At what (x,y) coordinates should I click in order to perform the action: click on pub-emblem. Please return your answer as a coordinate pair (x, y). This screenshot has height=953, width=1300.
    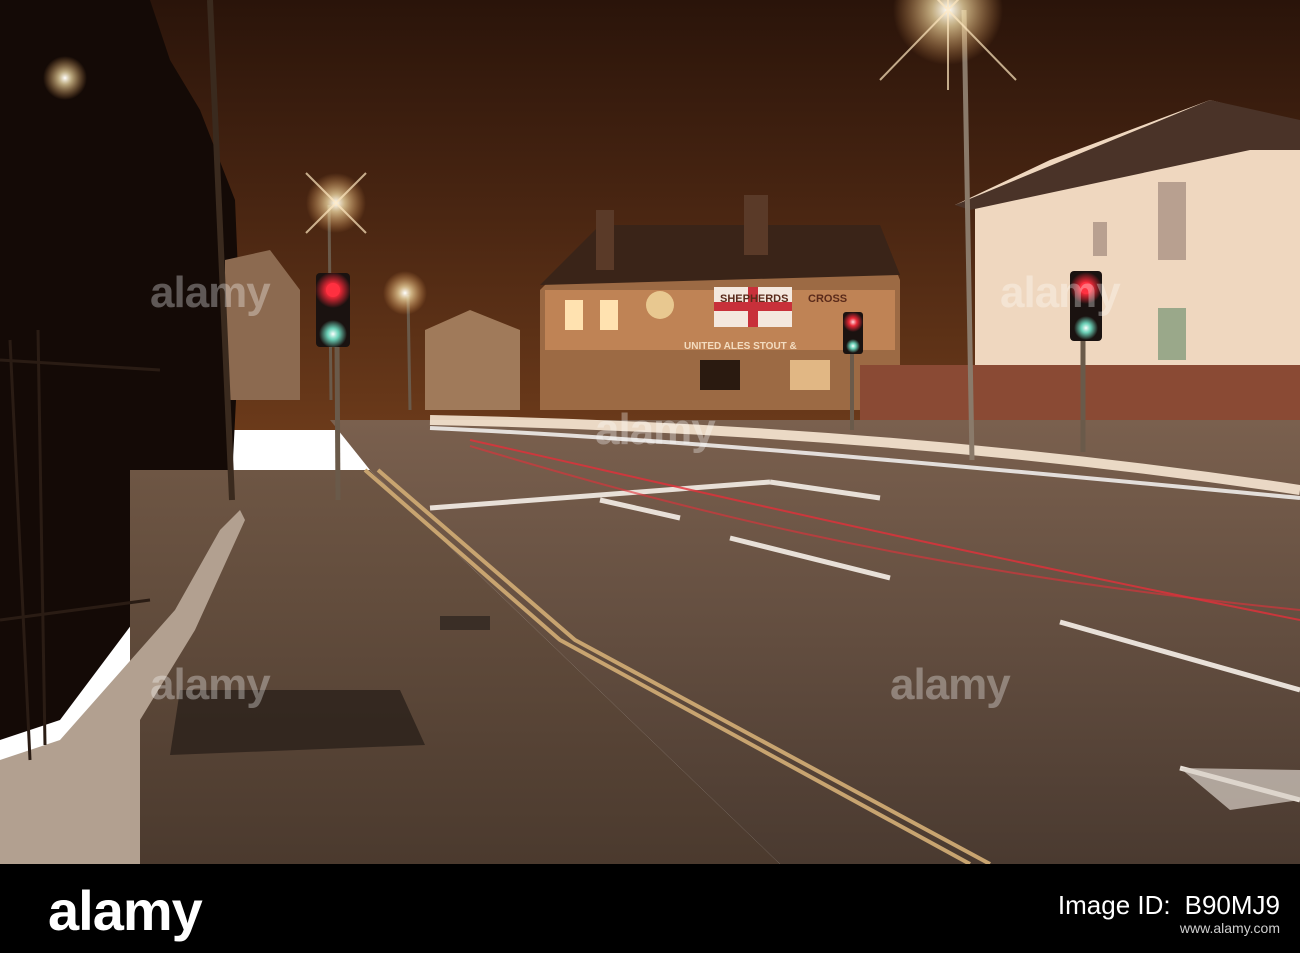
    Looking at the image, I should click on (660, 305).